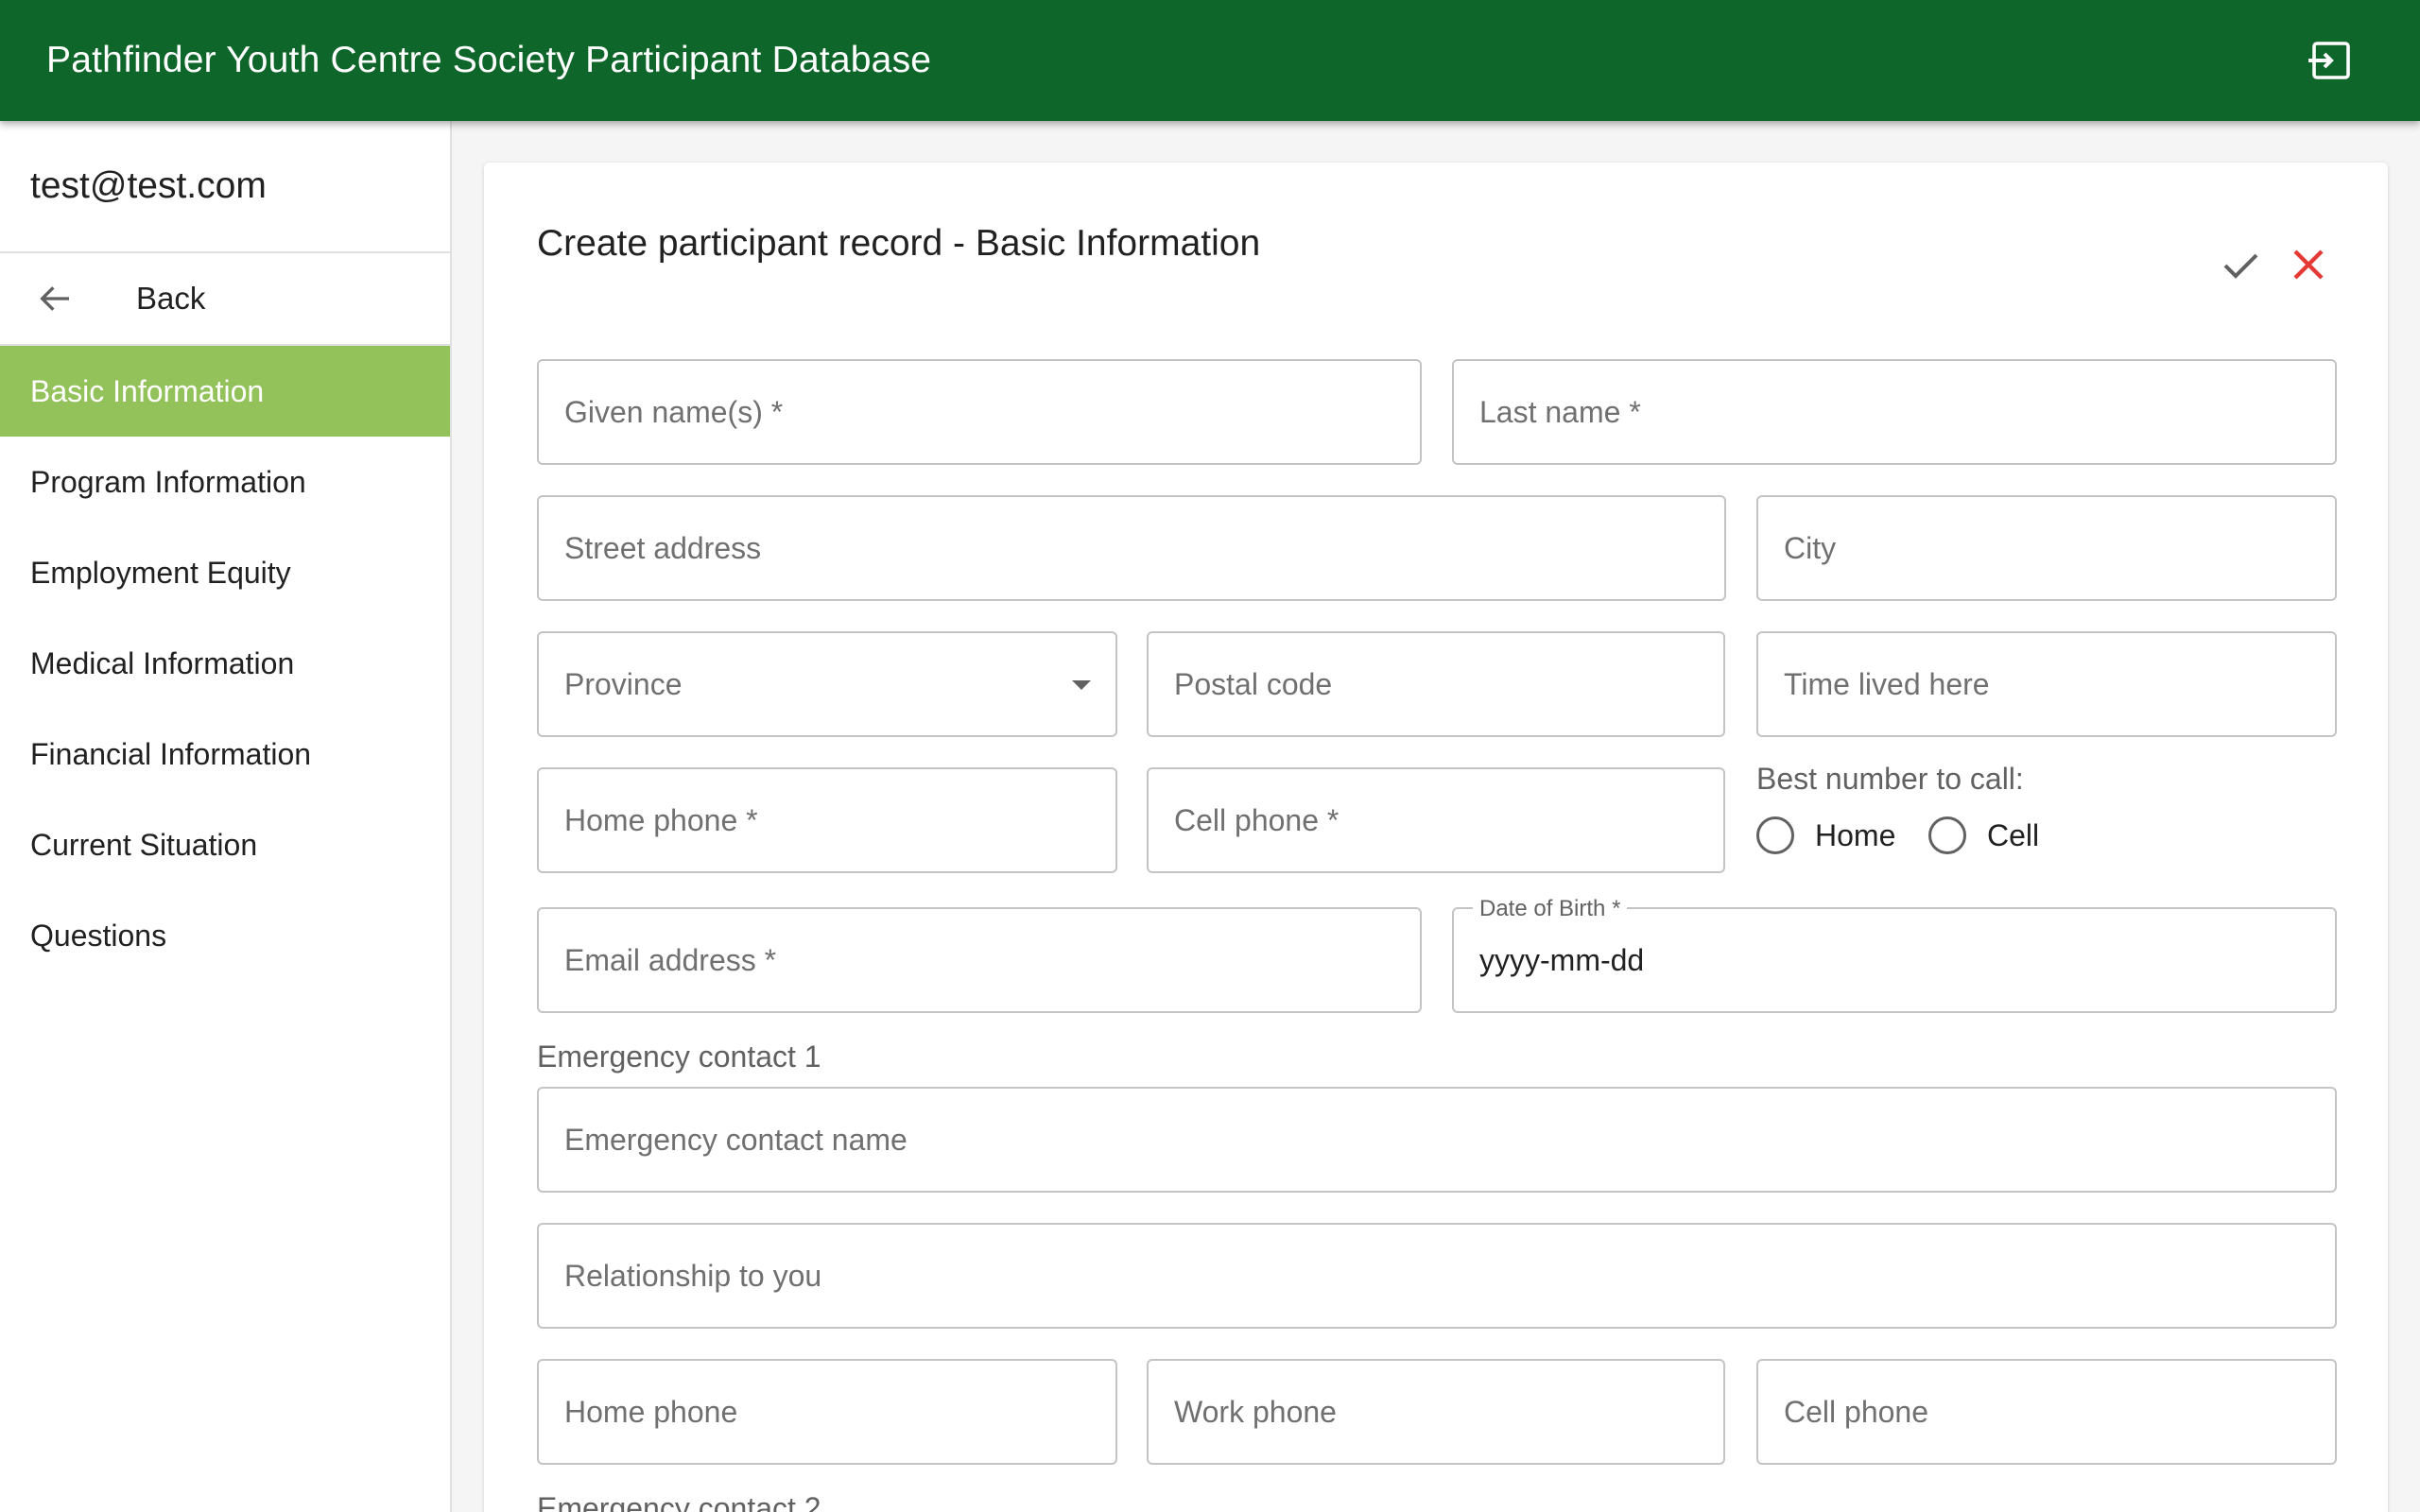 This screenshot has height=1512, width=2420. I want to click on postal-code-field, so click(1436, 684).